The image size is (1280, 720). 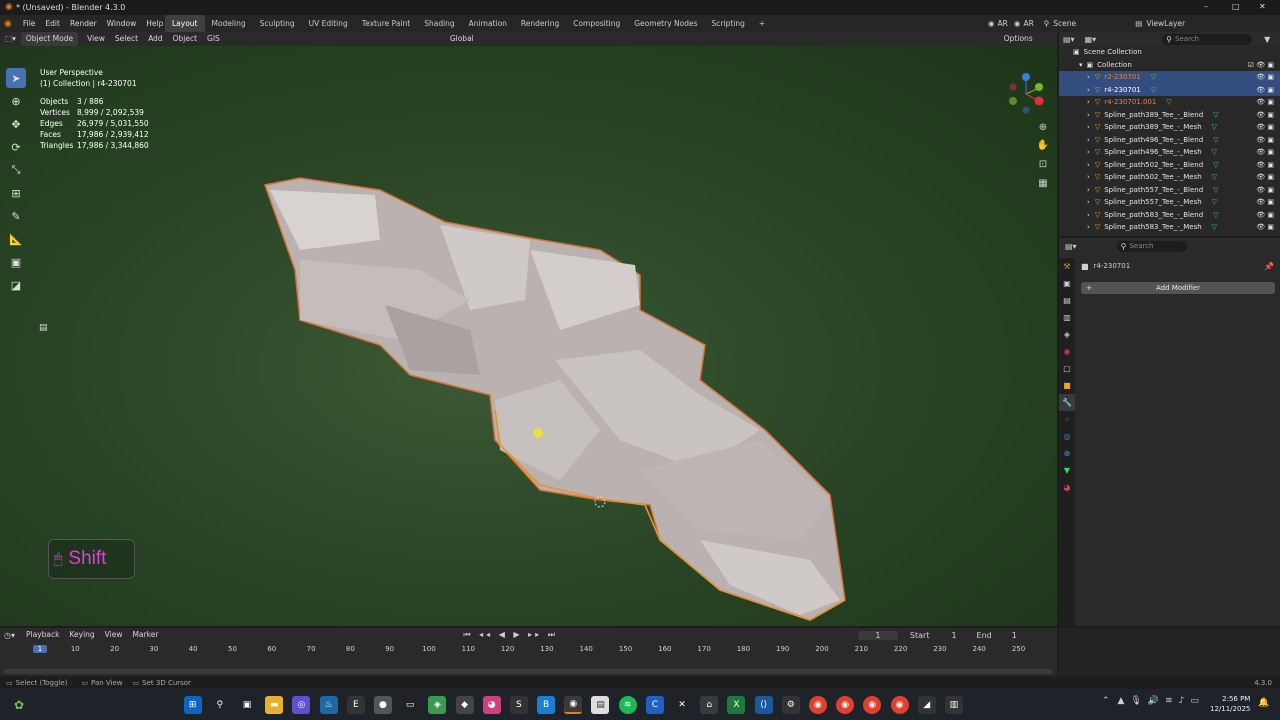 I want to click on outliner-item: › ▽ Spline_path557_Tee_-_Blend ▽ 👁 ▣, so click(x=1169, y=190).